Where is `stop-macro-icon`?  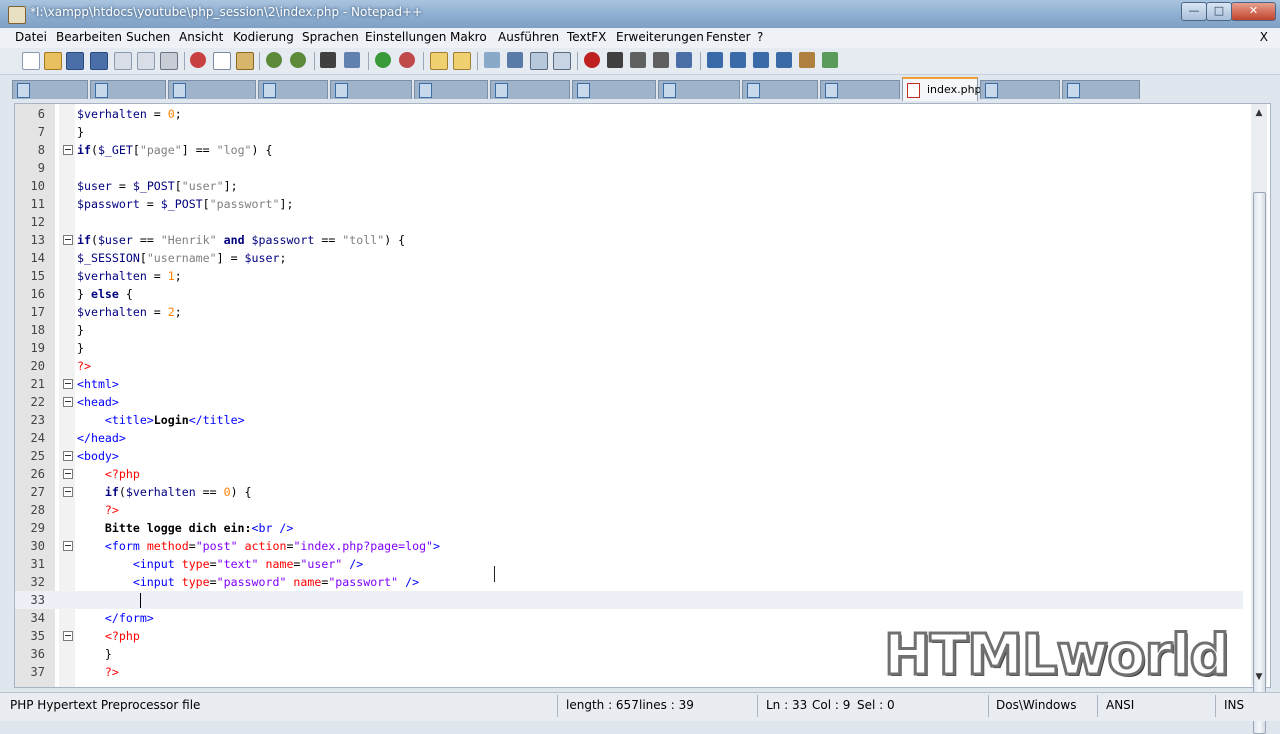
stop-macro-icon is located at coordinates (615, 60).